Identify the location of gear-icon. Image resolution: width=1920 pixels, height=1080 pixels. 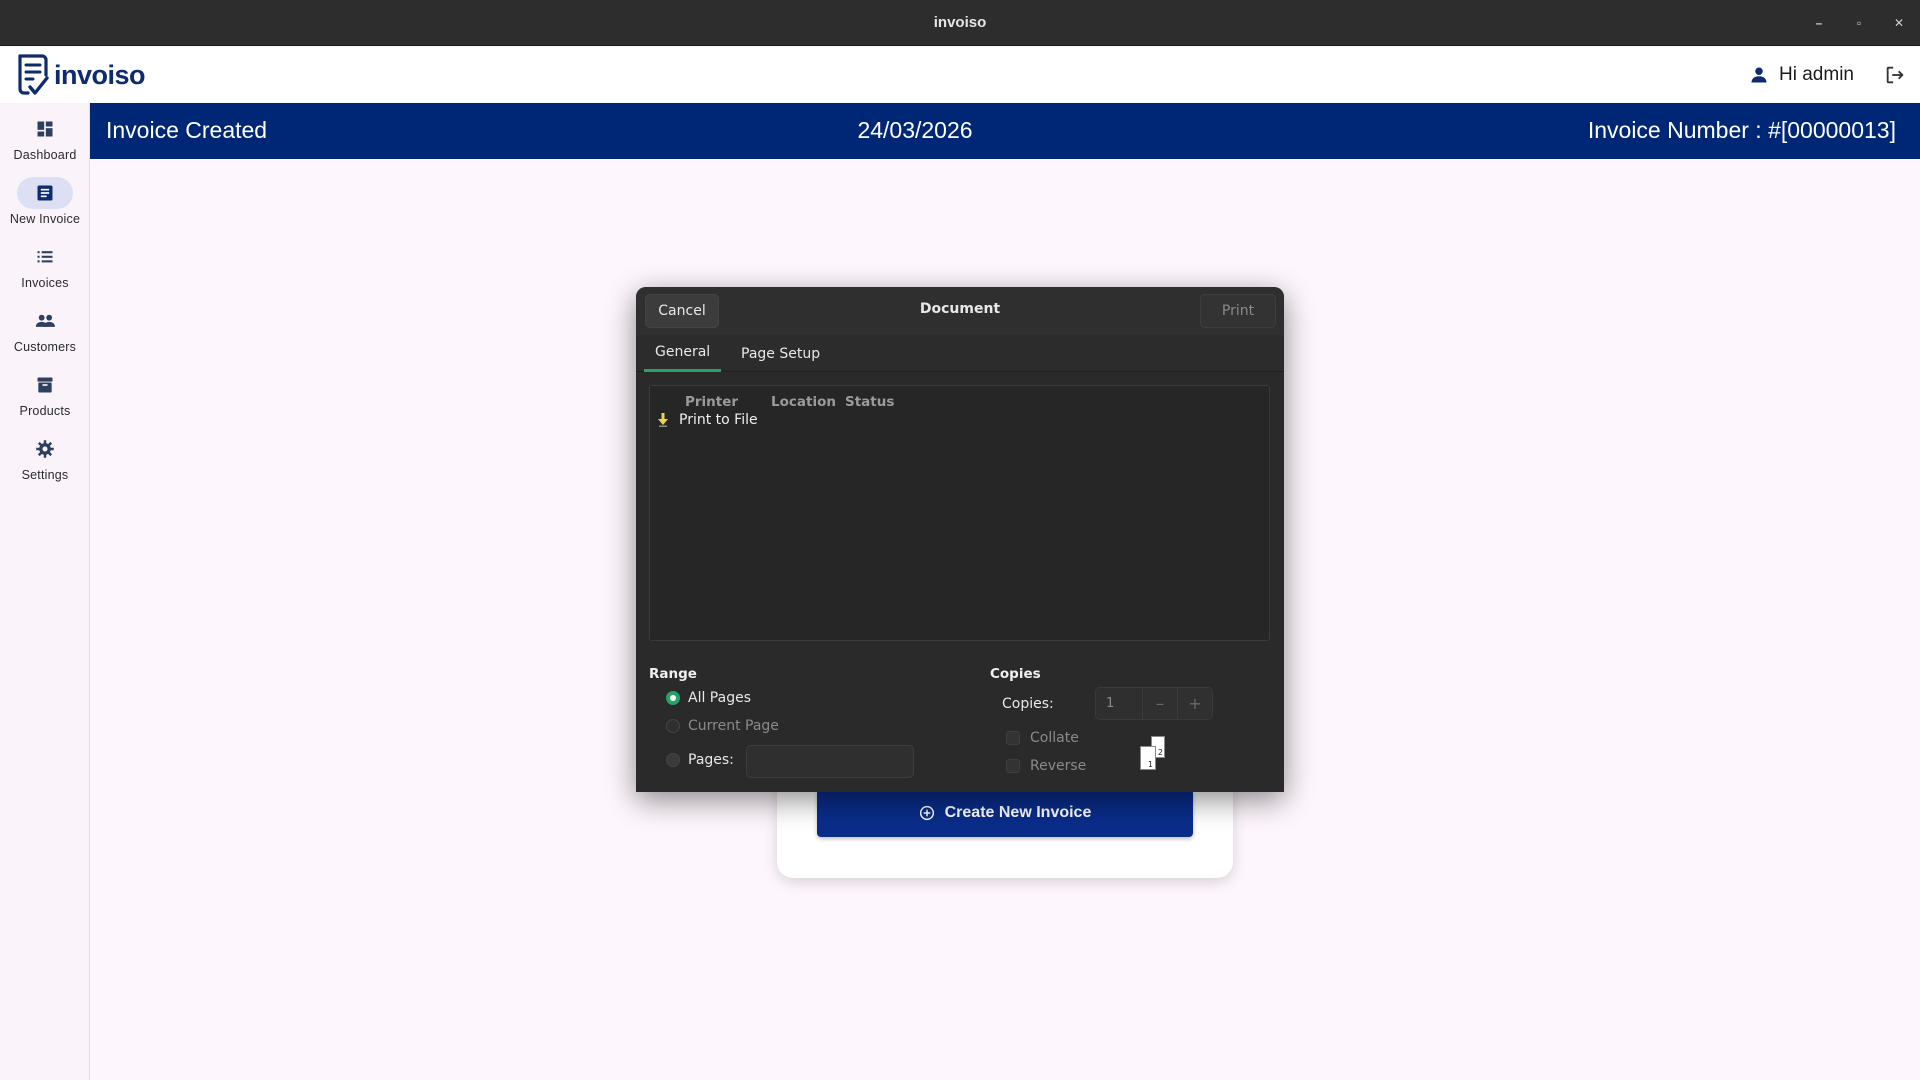
(45, 449).